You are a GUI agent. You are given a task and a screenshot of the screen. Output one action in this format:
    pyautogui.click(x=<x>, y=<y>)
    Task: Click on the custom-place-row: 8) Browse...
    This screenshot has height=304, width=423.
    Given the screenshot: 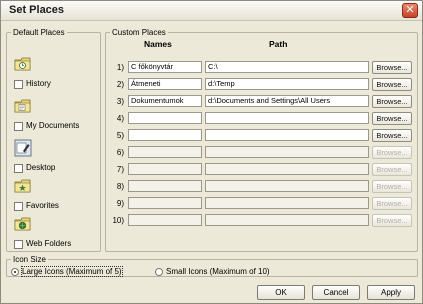 What is the action you would take?
    pyautogui.click(x=262, y=187)
    